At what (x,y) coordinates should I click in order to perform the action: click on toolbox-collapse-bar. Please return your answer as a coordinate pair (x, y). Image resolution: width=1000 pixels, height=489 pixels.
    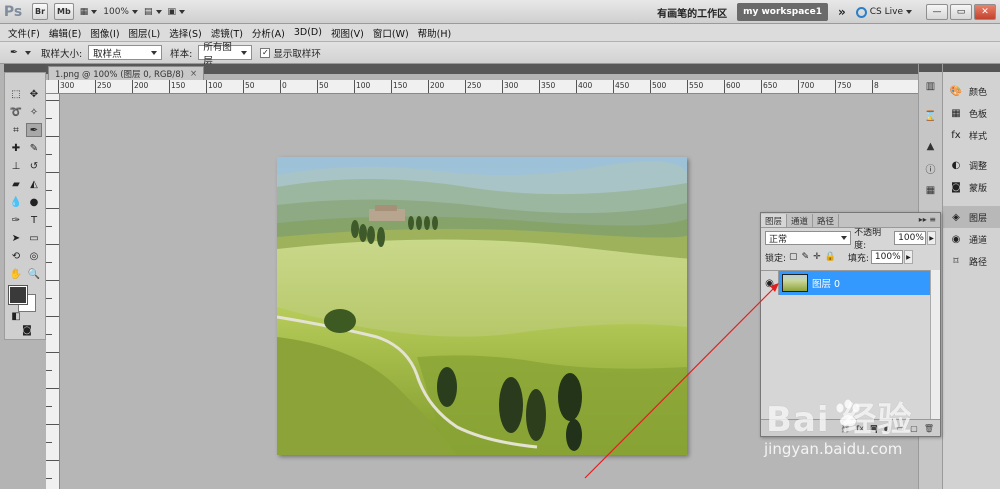
    Looking at the image, I should click on (25, 68).